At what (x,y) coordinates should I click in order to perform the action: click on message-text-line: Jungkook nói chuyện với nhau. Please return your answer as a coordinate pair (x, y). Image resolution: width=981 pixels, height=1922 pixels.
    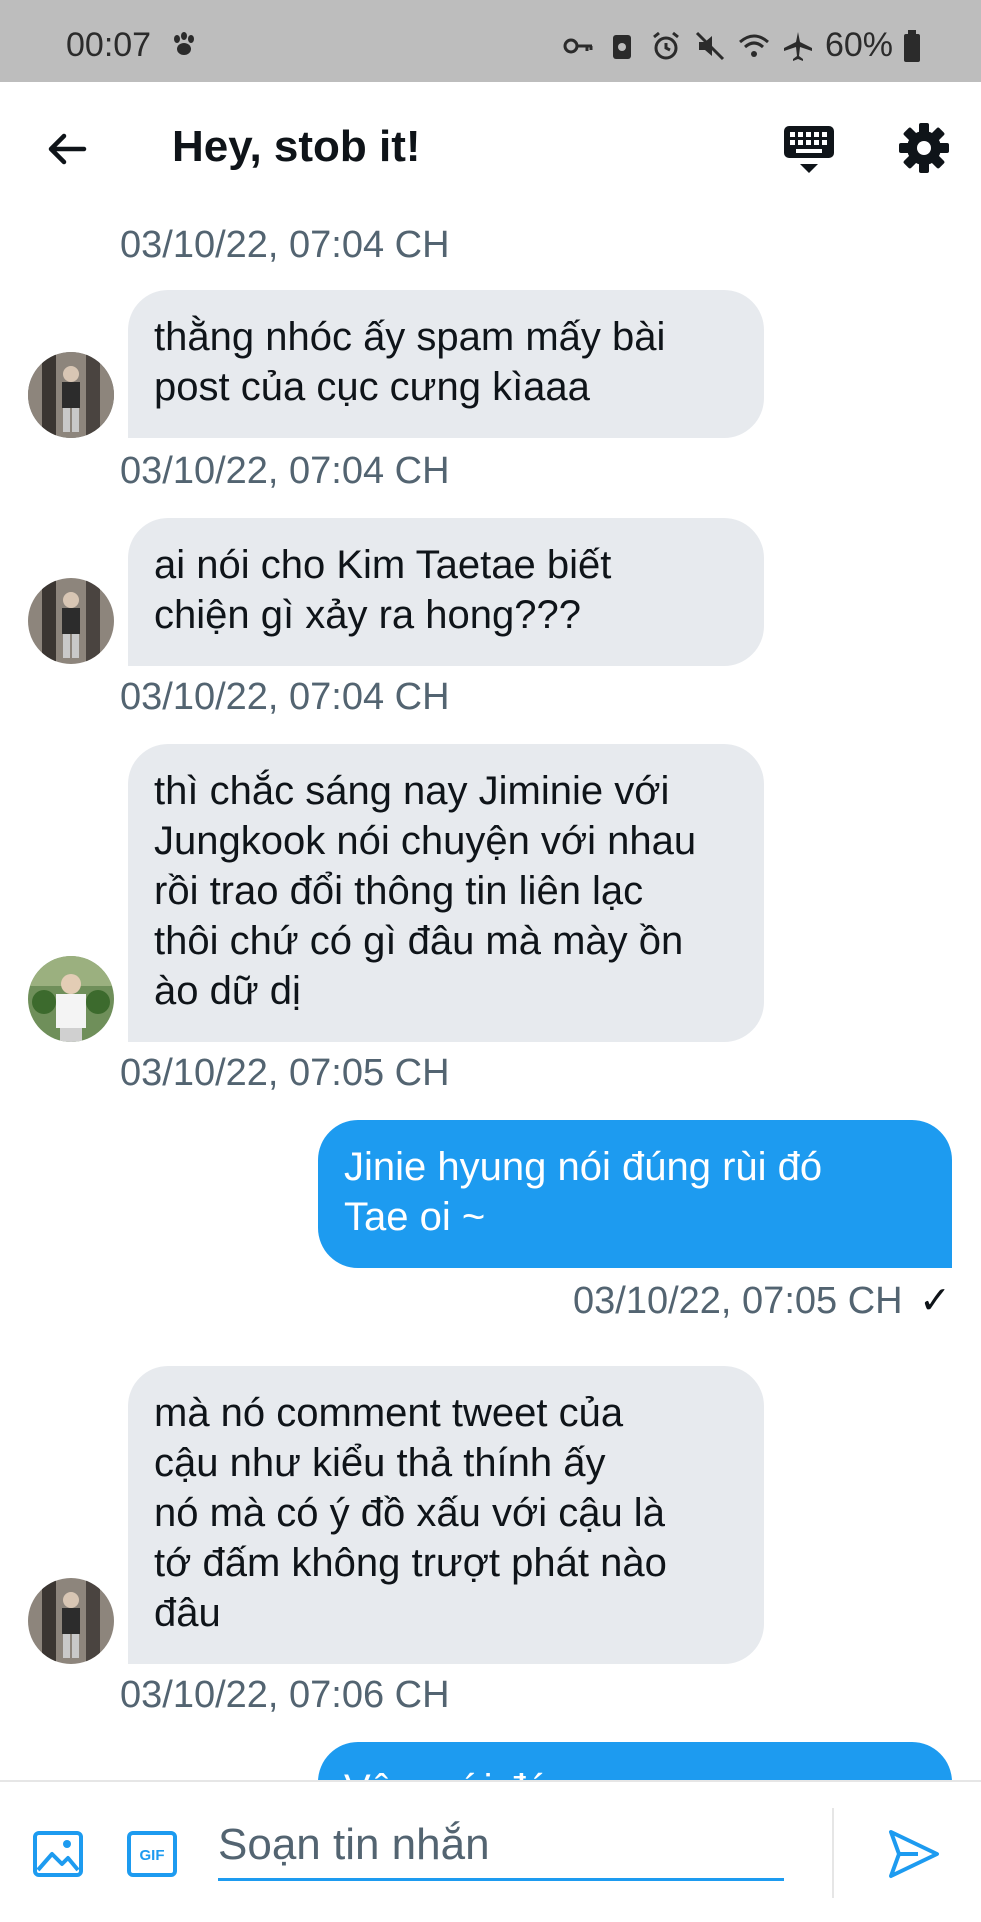
    Looking at the image, I should click on (425, 841).